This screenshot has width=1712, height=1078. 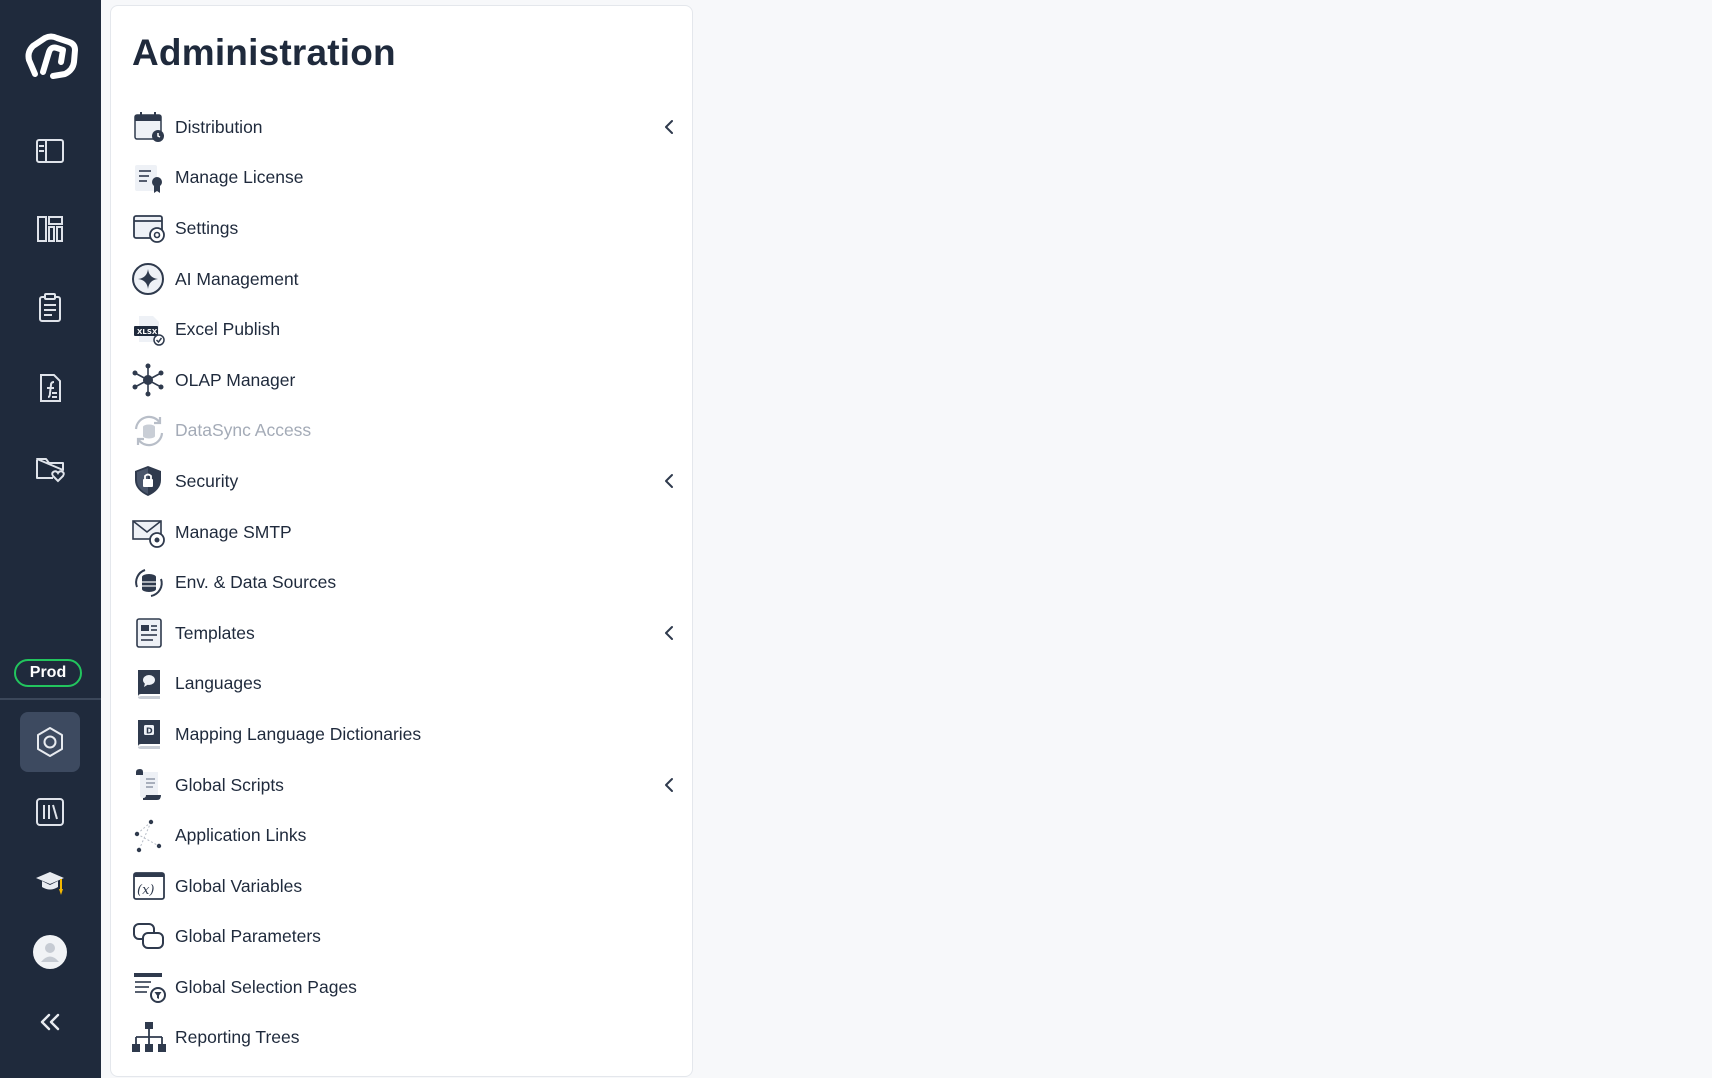 I want to click on menu-item-datasync-access: DataSync Access, so click(x=411, y=431).